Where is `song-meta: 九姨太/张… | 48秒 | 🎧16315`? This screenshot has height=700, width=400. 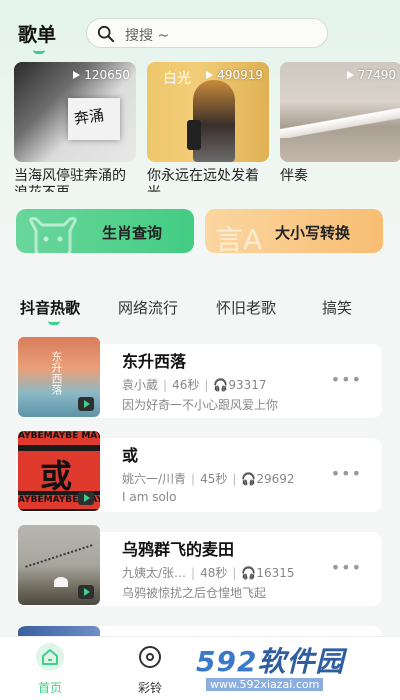
song-meta: 九姨太/张… | 48秒 | 🎧16315 is located at coordinates (208, 573).